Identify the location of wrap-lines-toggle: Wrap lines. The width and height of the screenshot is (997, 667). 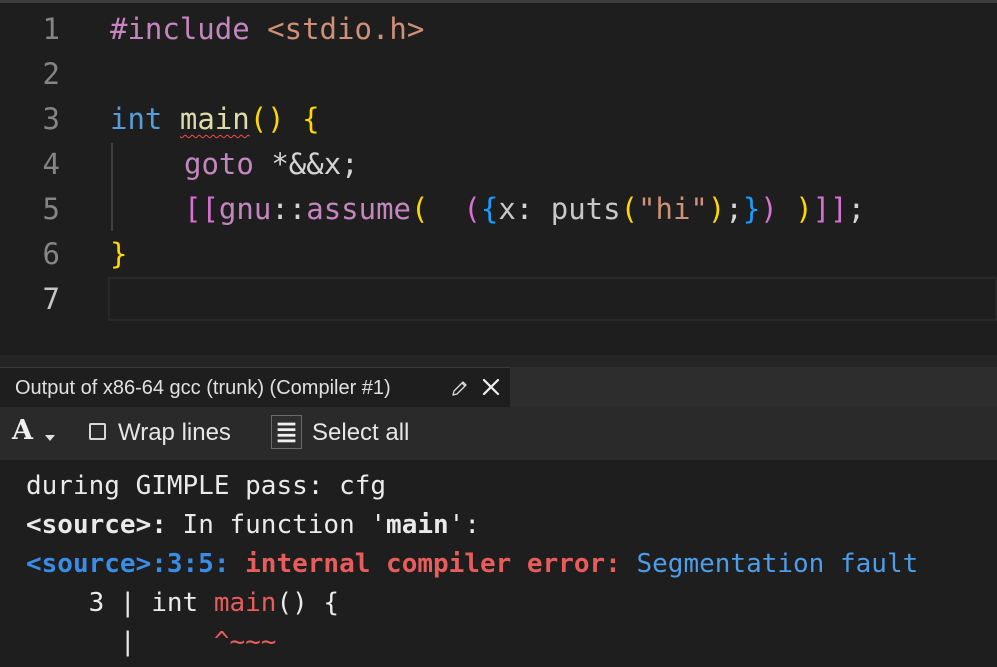
(168, 433).